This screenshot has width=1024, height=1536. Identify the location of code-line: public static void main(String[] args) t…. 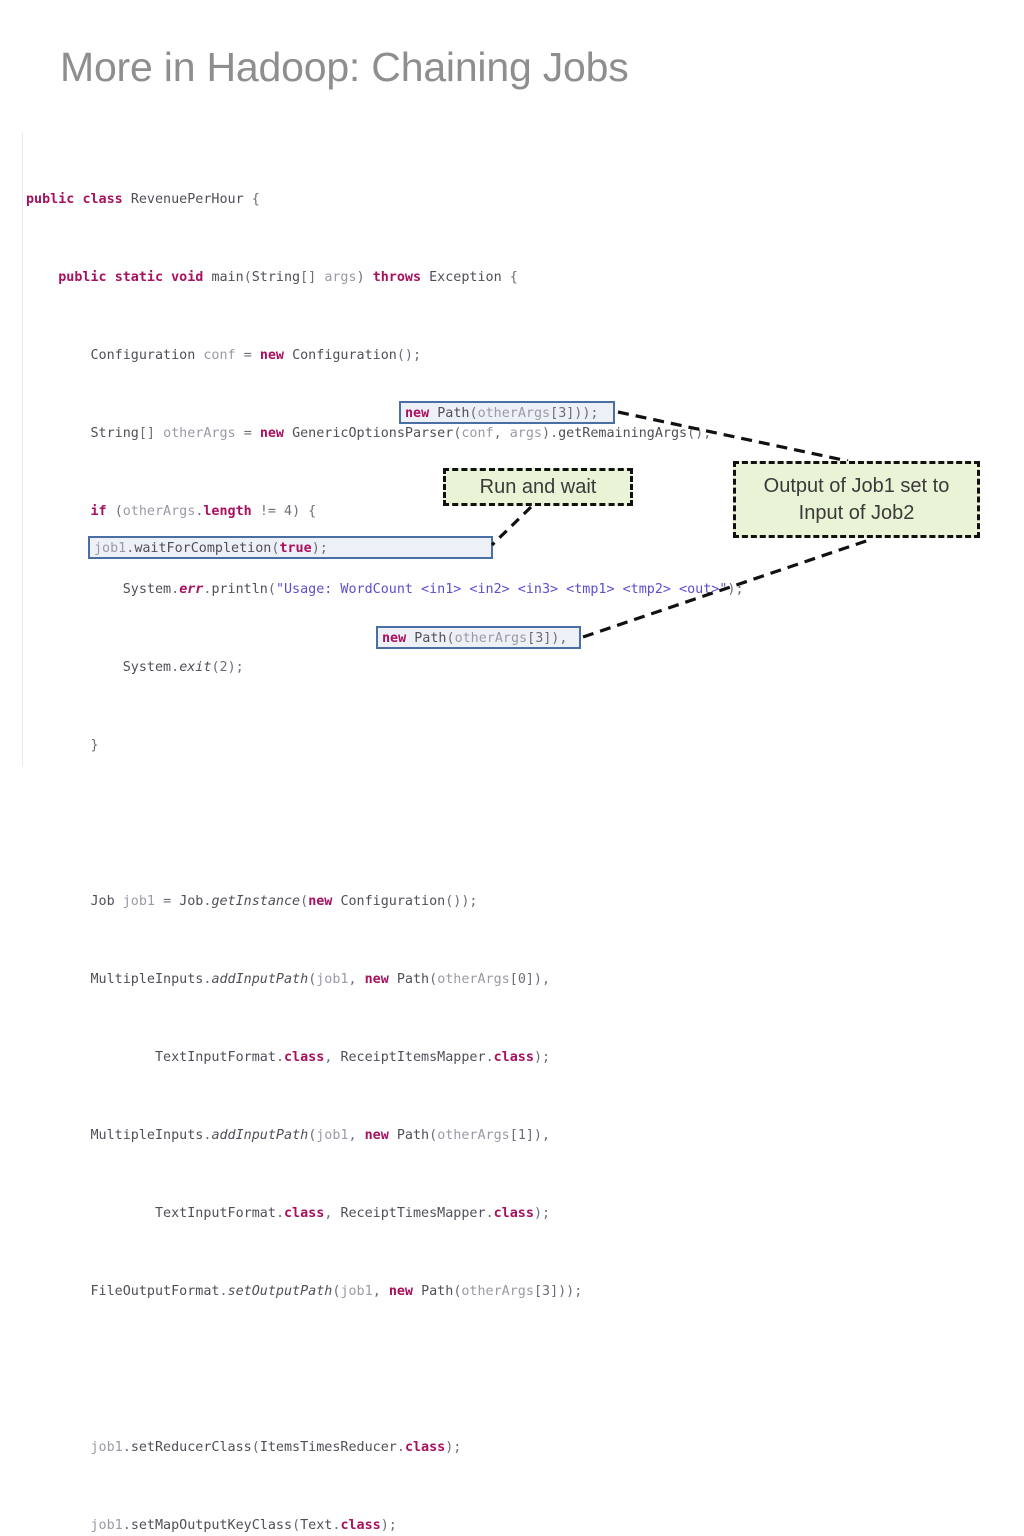
(288, 277).